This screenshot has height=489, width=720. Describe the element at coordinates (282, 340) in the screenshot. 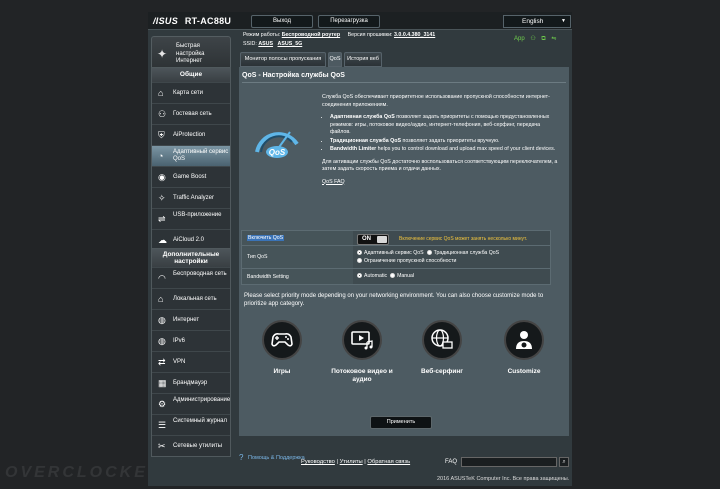

I see `gamepad-icon` at that location.